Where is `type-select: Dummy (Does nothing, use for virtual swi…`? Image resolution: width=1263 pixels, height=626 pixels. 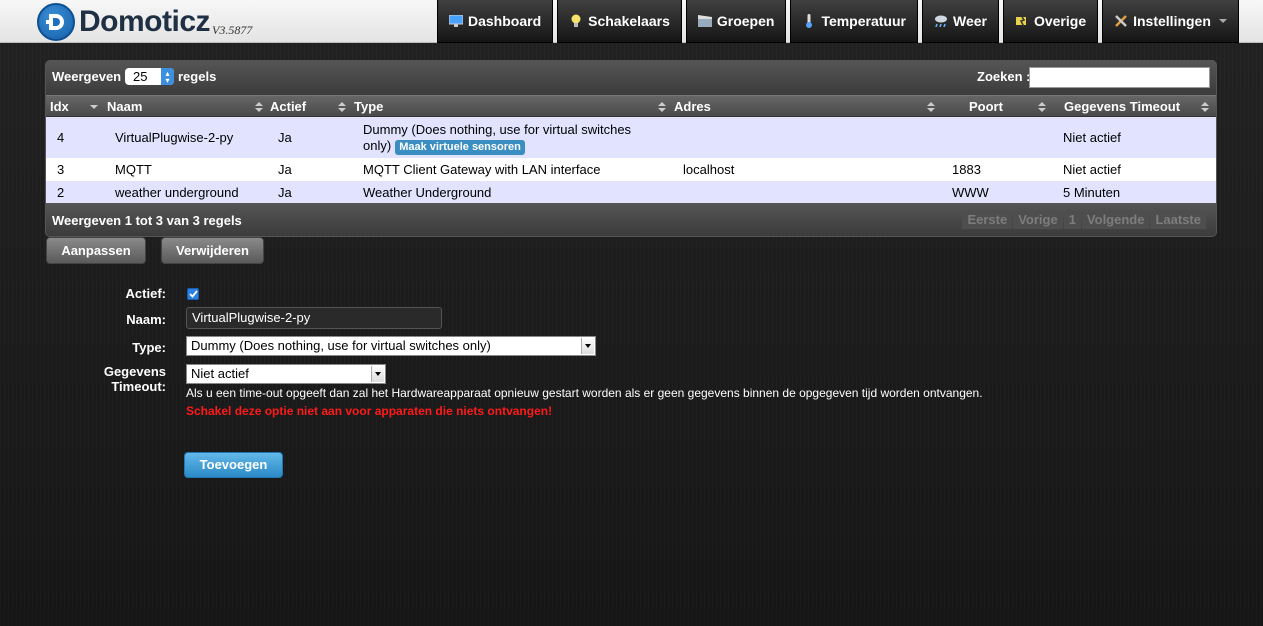
type-select: Dummy (Does nothing, use for virtual swi… is located at coordinates (391, 346).